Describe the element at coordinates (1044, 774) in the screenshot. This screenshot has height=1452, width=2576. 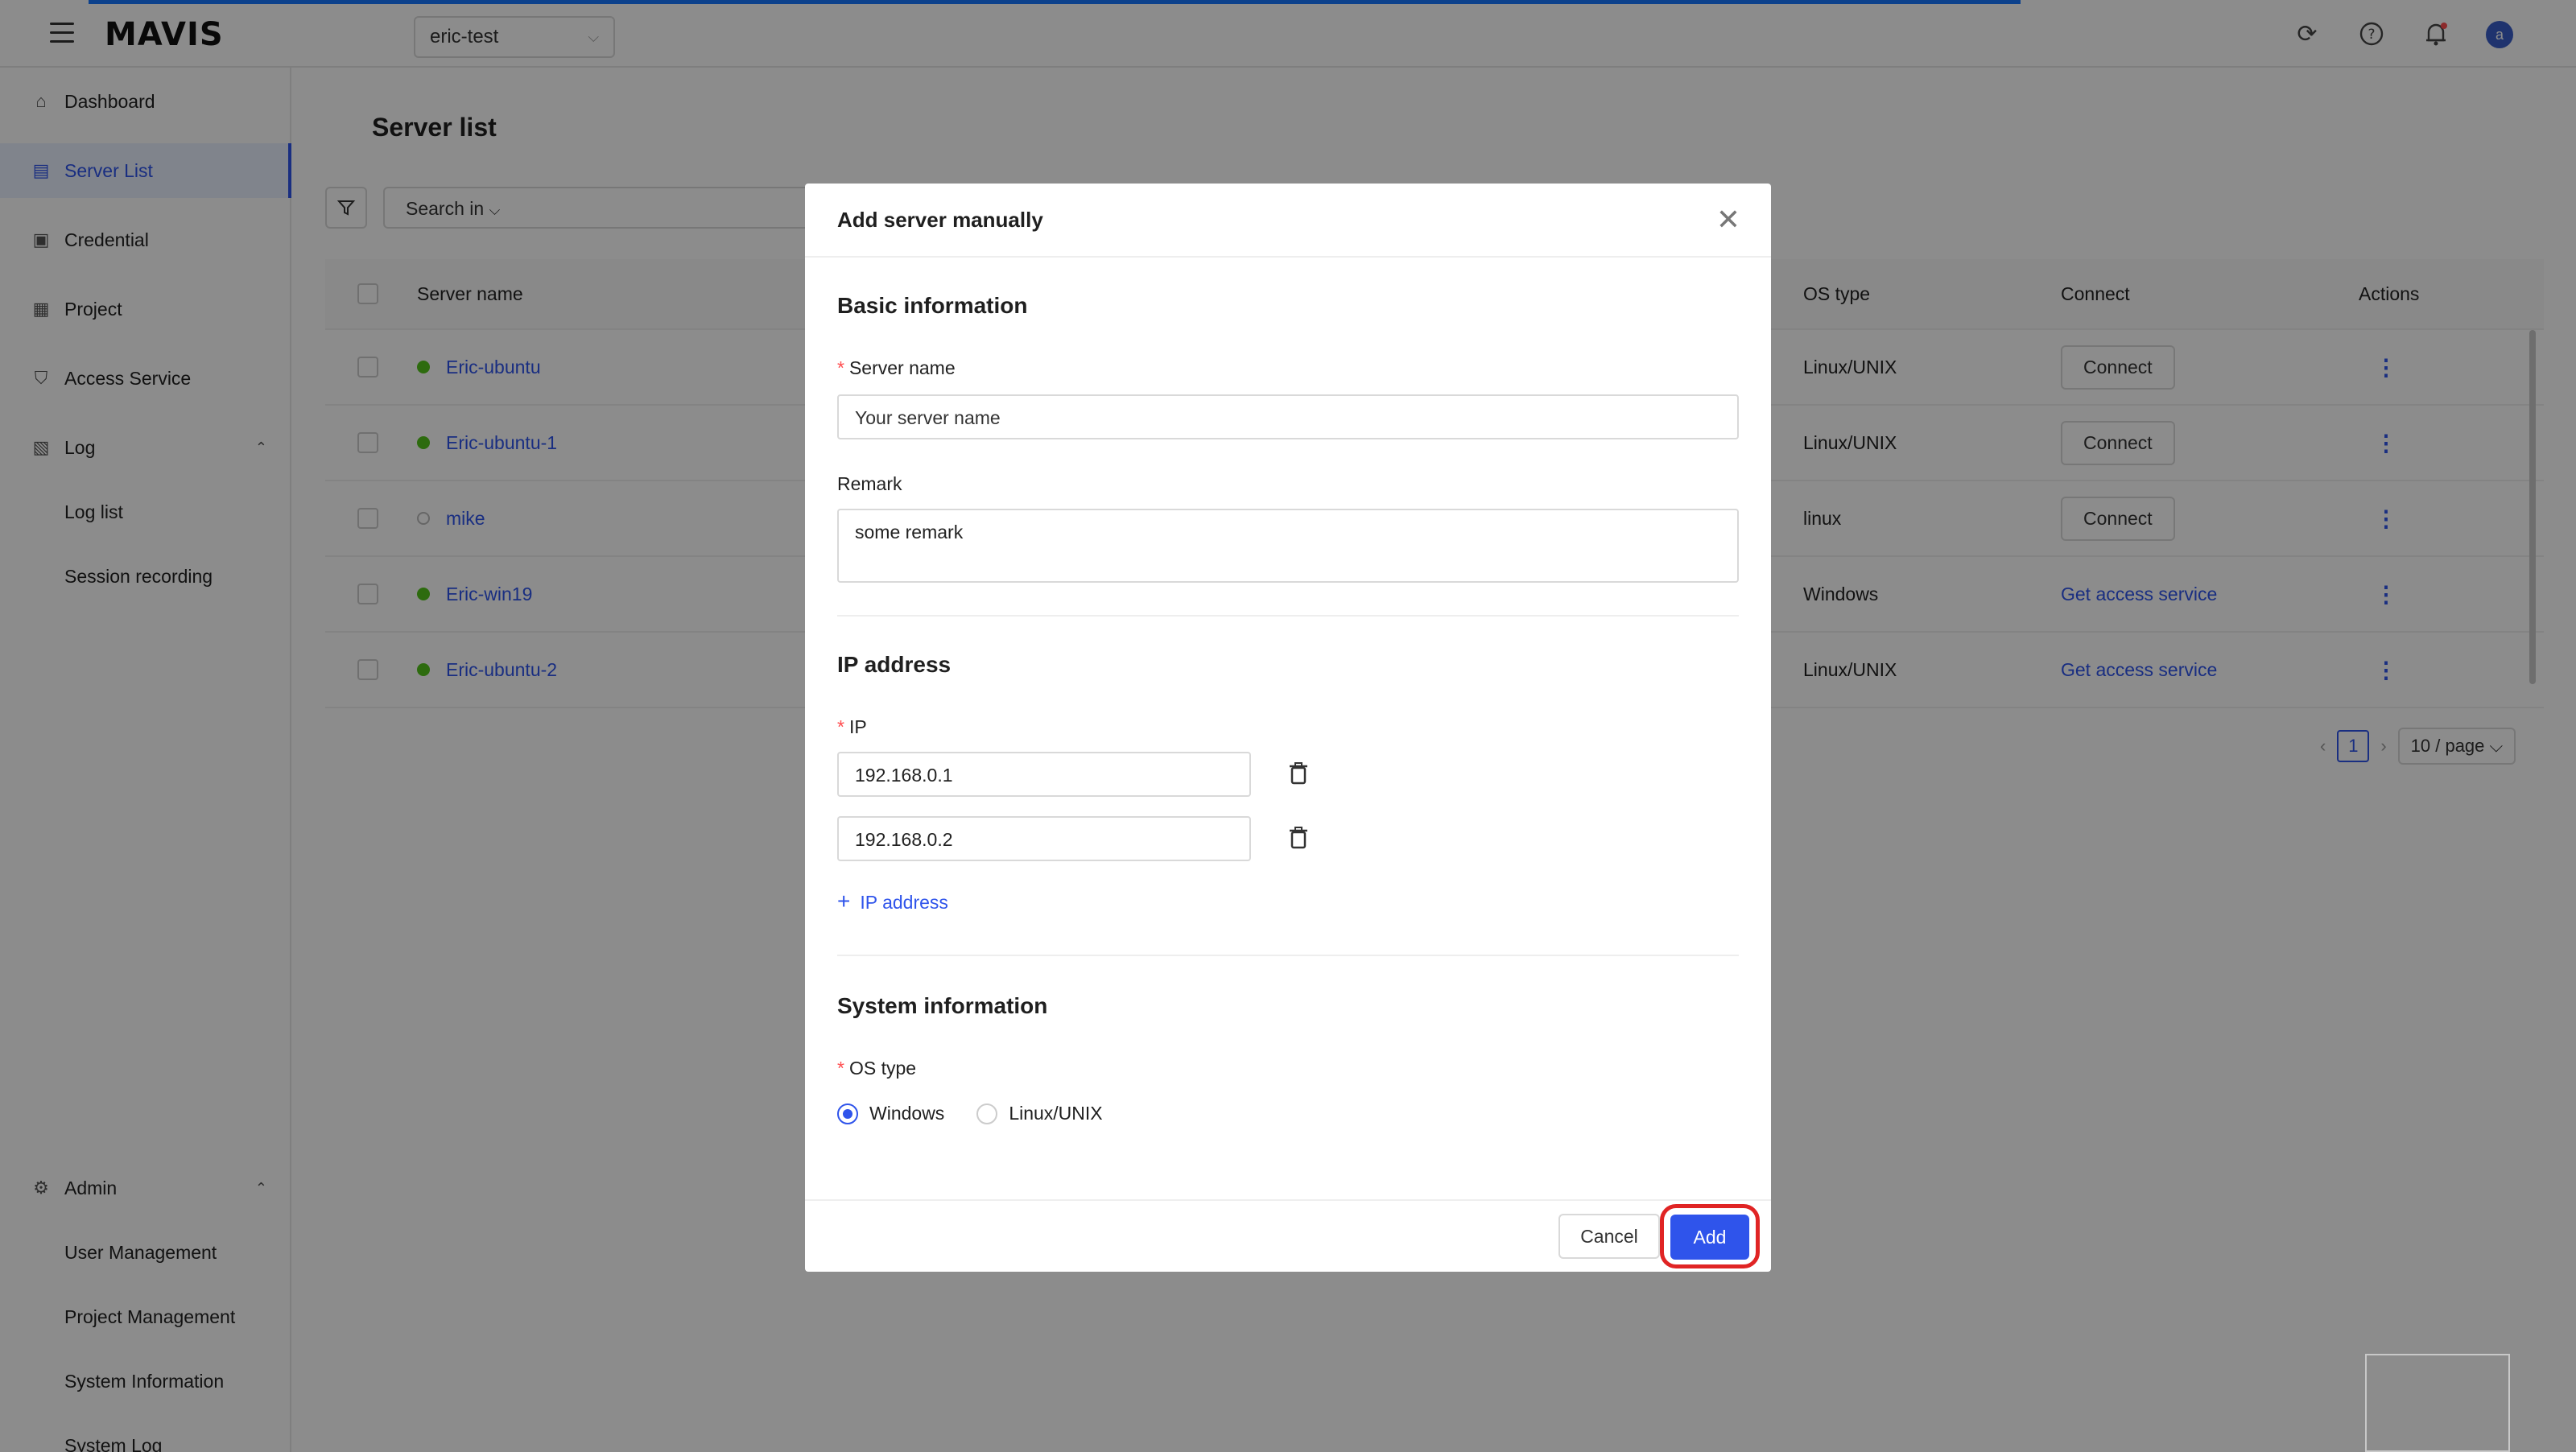
I see `ip-input: 192.168.0.1` at that location.